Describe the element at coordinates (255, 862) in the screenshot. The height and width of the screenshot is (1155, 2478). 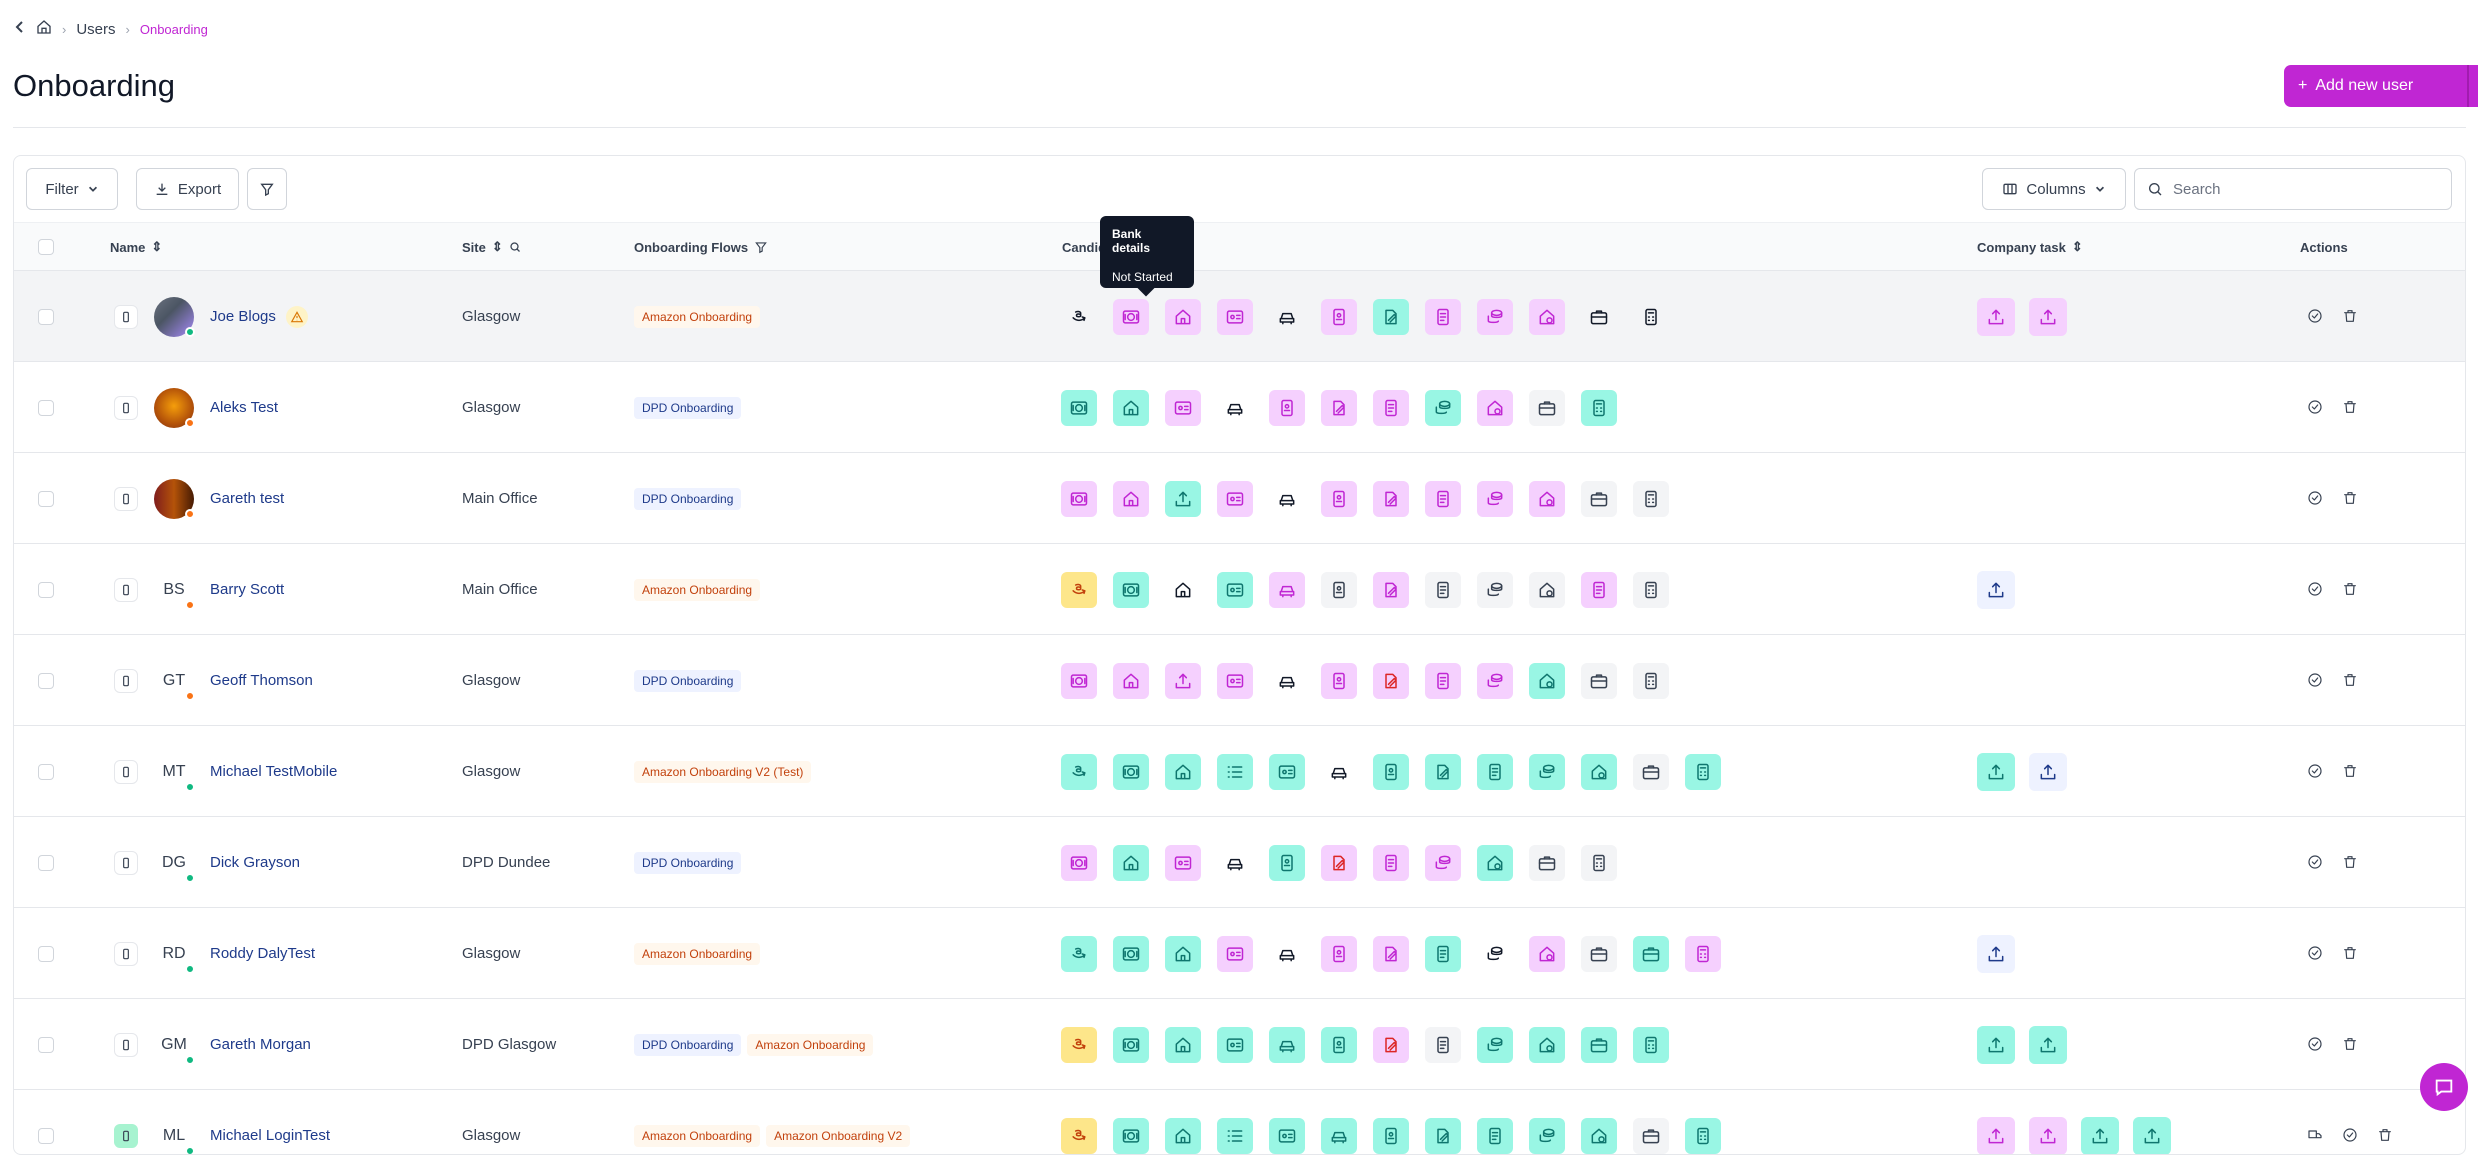
I see `user-name-link: Dick Grayson` at that location.